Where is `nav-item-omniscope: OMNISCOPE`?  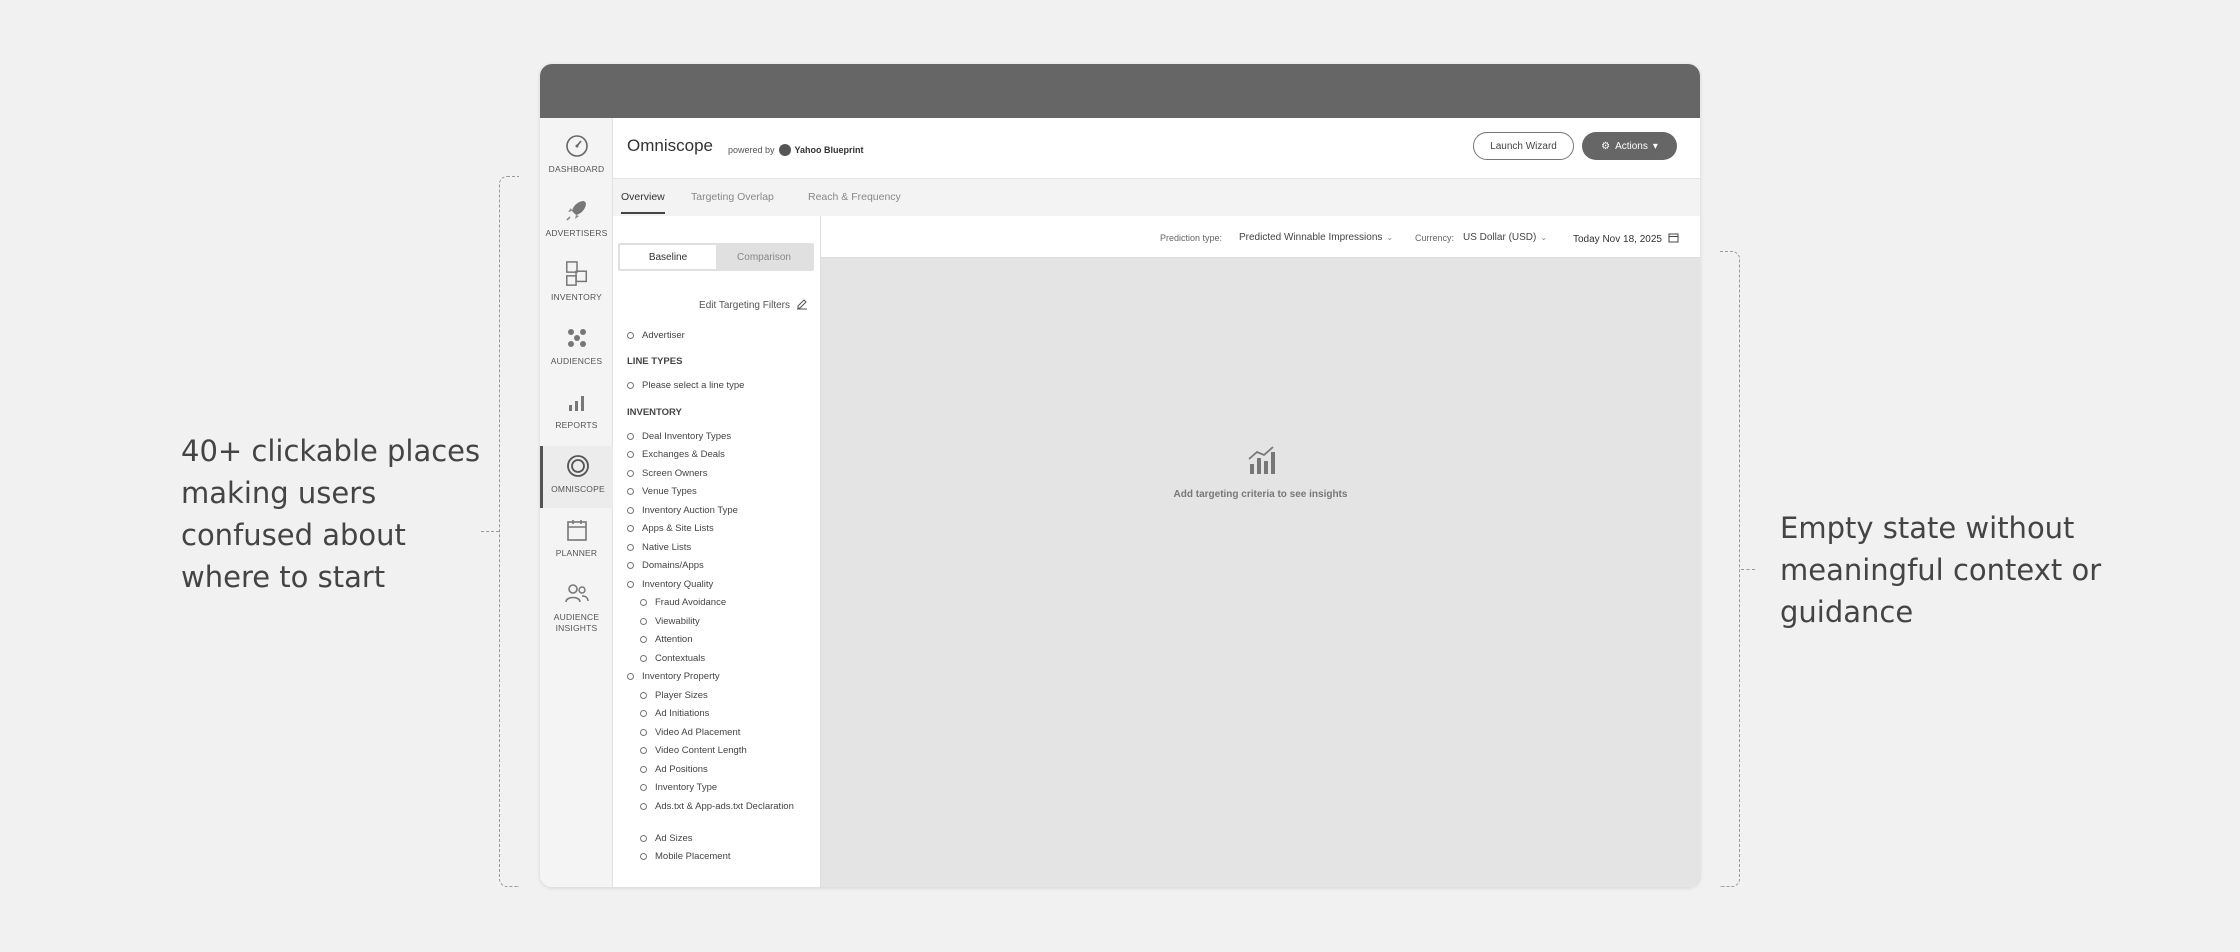
nav-item-omniscope: OMNISCOPE is located at coordinates (576, 477).